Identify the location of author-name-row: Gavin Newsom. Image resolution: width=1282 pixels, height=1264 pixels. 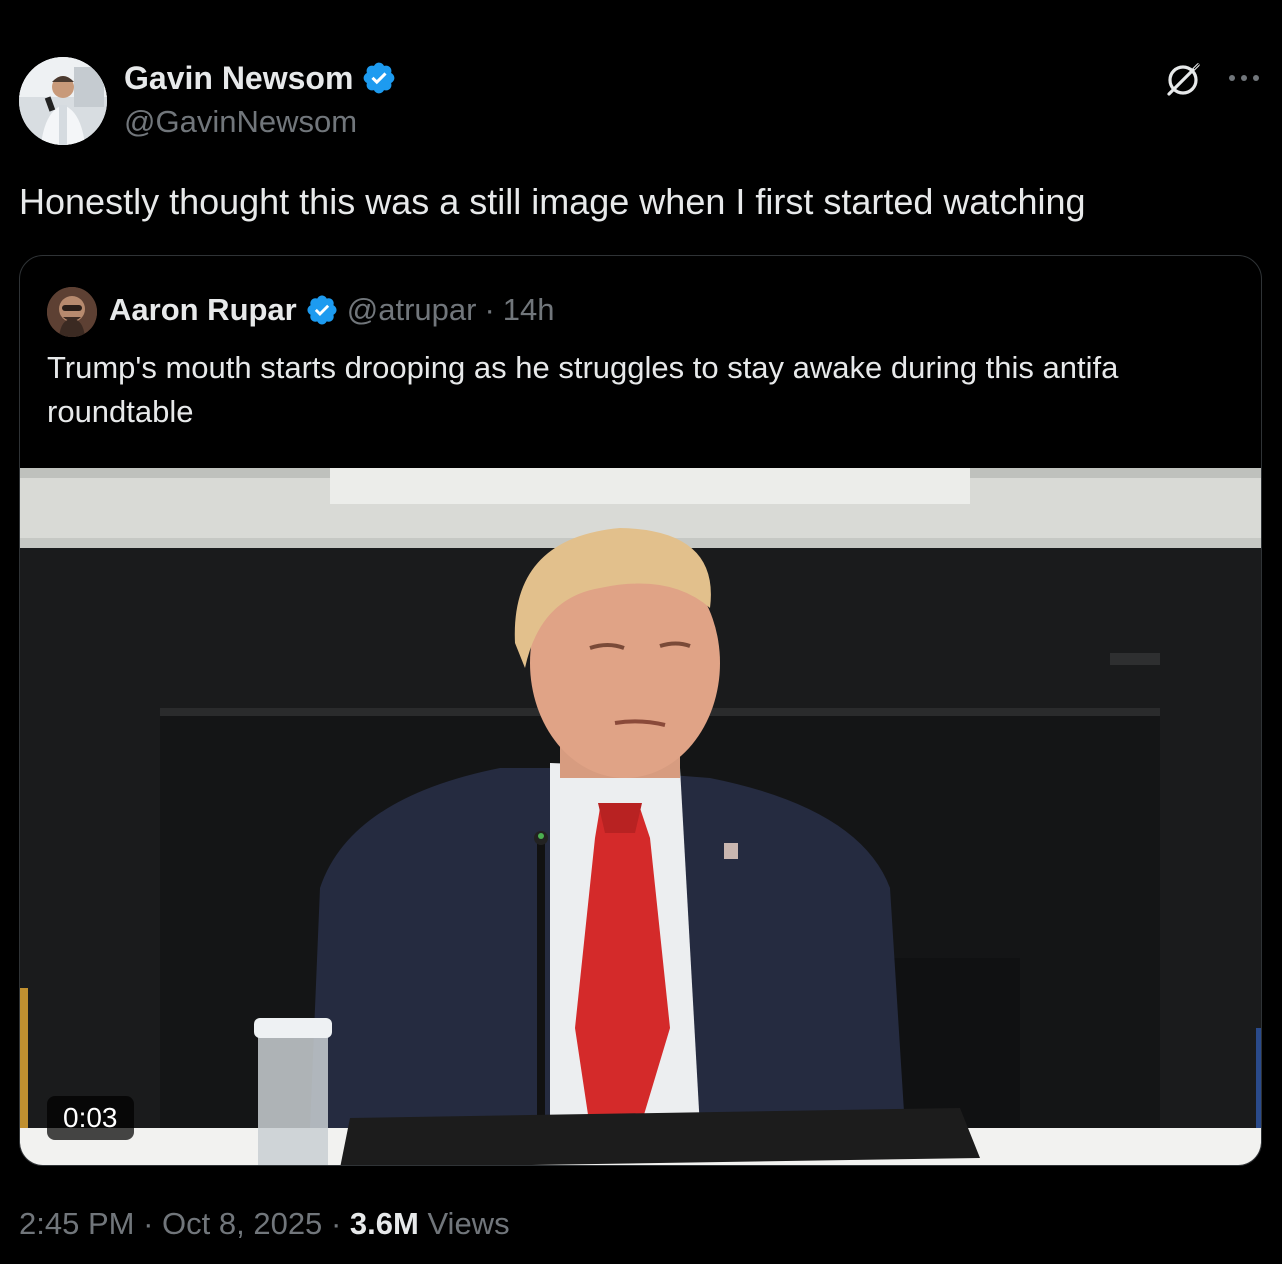
(260, 78).